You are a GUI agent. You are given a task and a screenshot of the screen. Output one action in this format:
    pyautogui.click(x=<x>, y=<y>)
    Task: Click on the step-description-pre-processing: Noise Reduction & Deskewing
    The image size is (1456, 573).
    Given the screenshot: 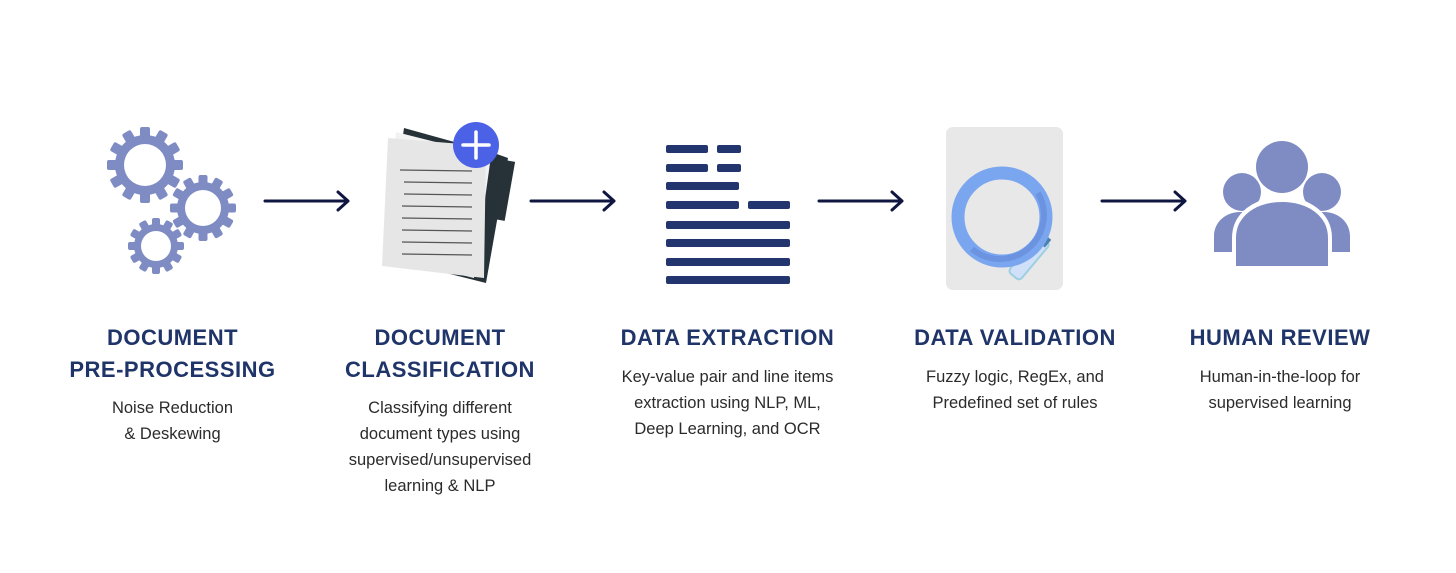 What is the action you would take?
    pyautogui.click(x=172, y=421)
    